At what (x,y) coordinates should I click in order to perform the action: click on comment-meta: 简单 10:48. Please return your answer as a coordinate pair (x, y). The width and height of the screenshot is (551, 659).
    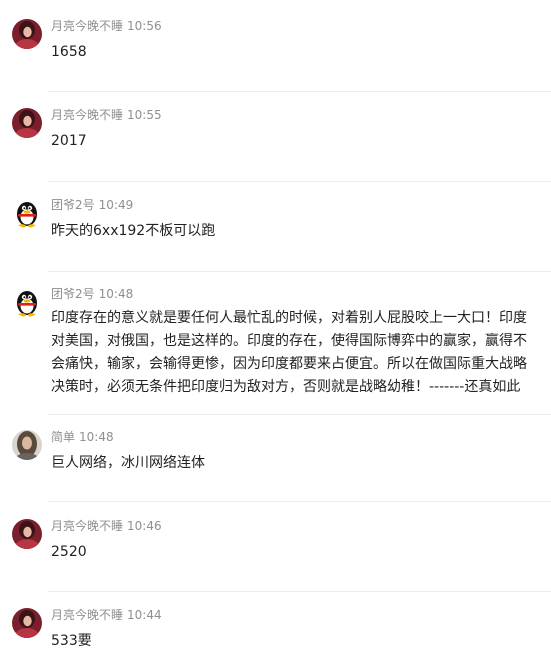
    Looking at the image, I should click on (82, 437).